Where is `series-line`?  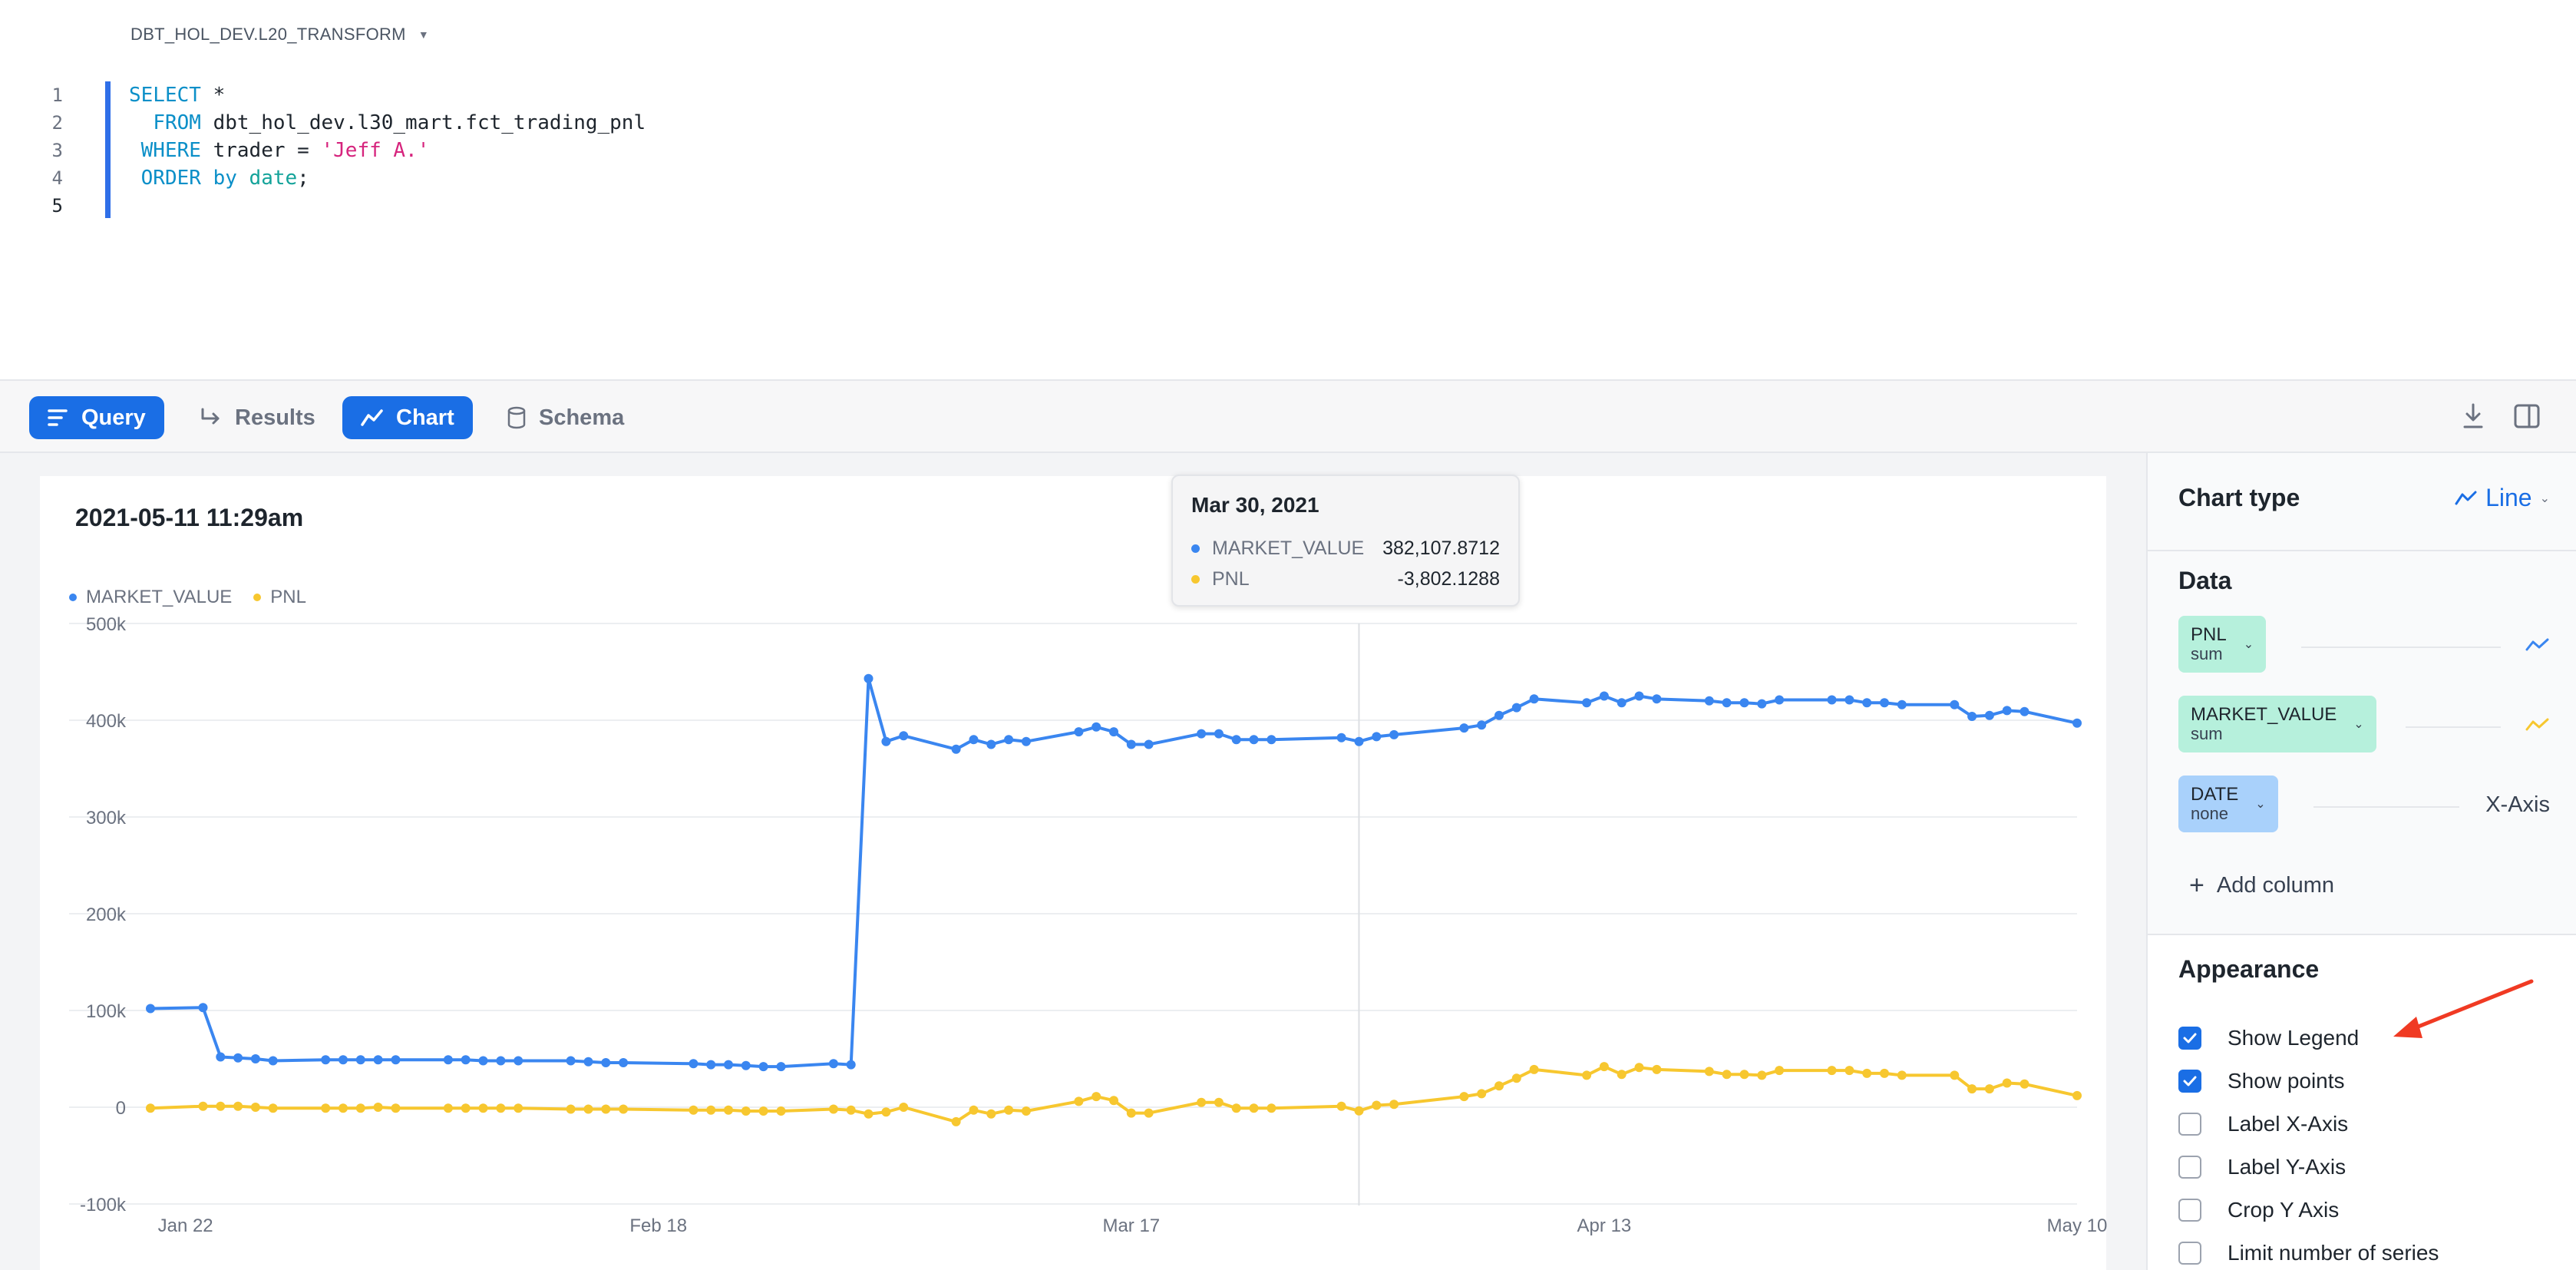
series-line is located at coordinates (1114, 1094).